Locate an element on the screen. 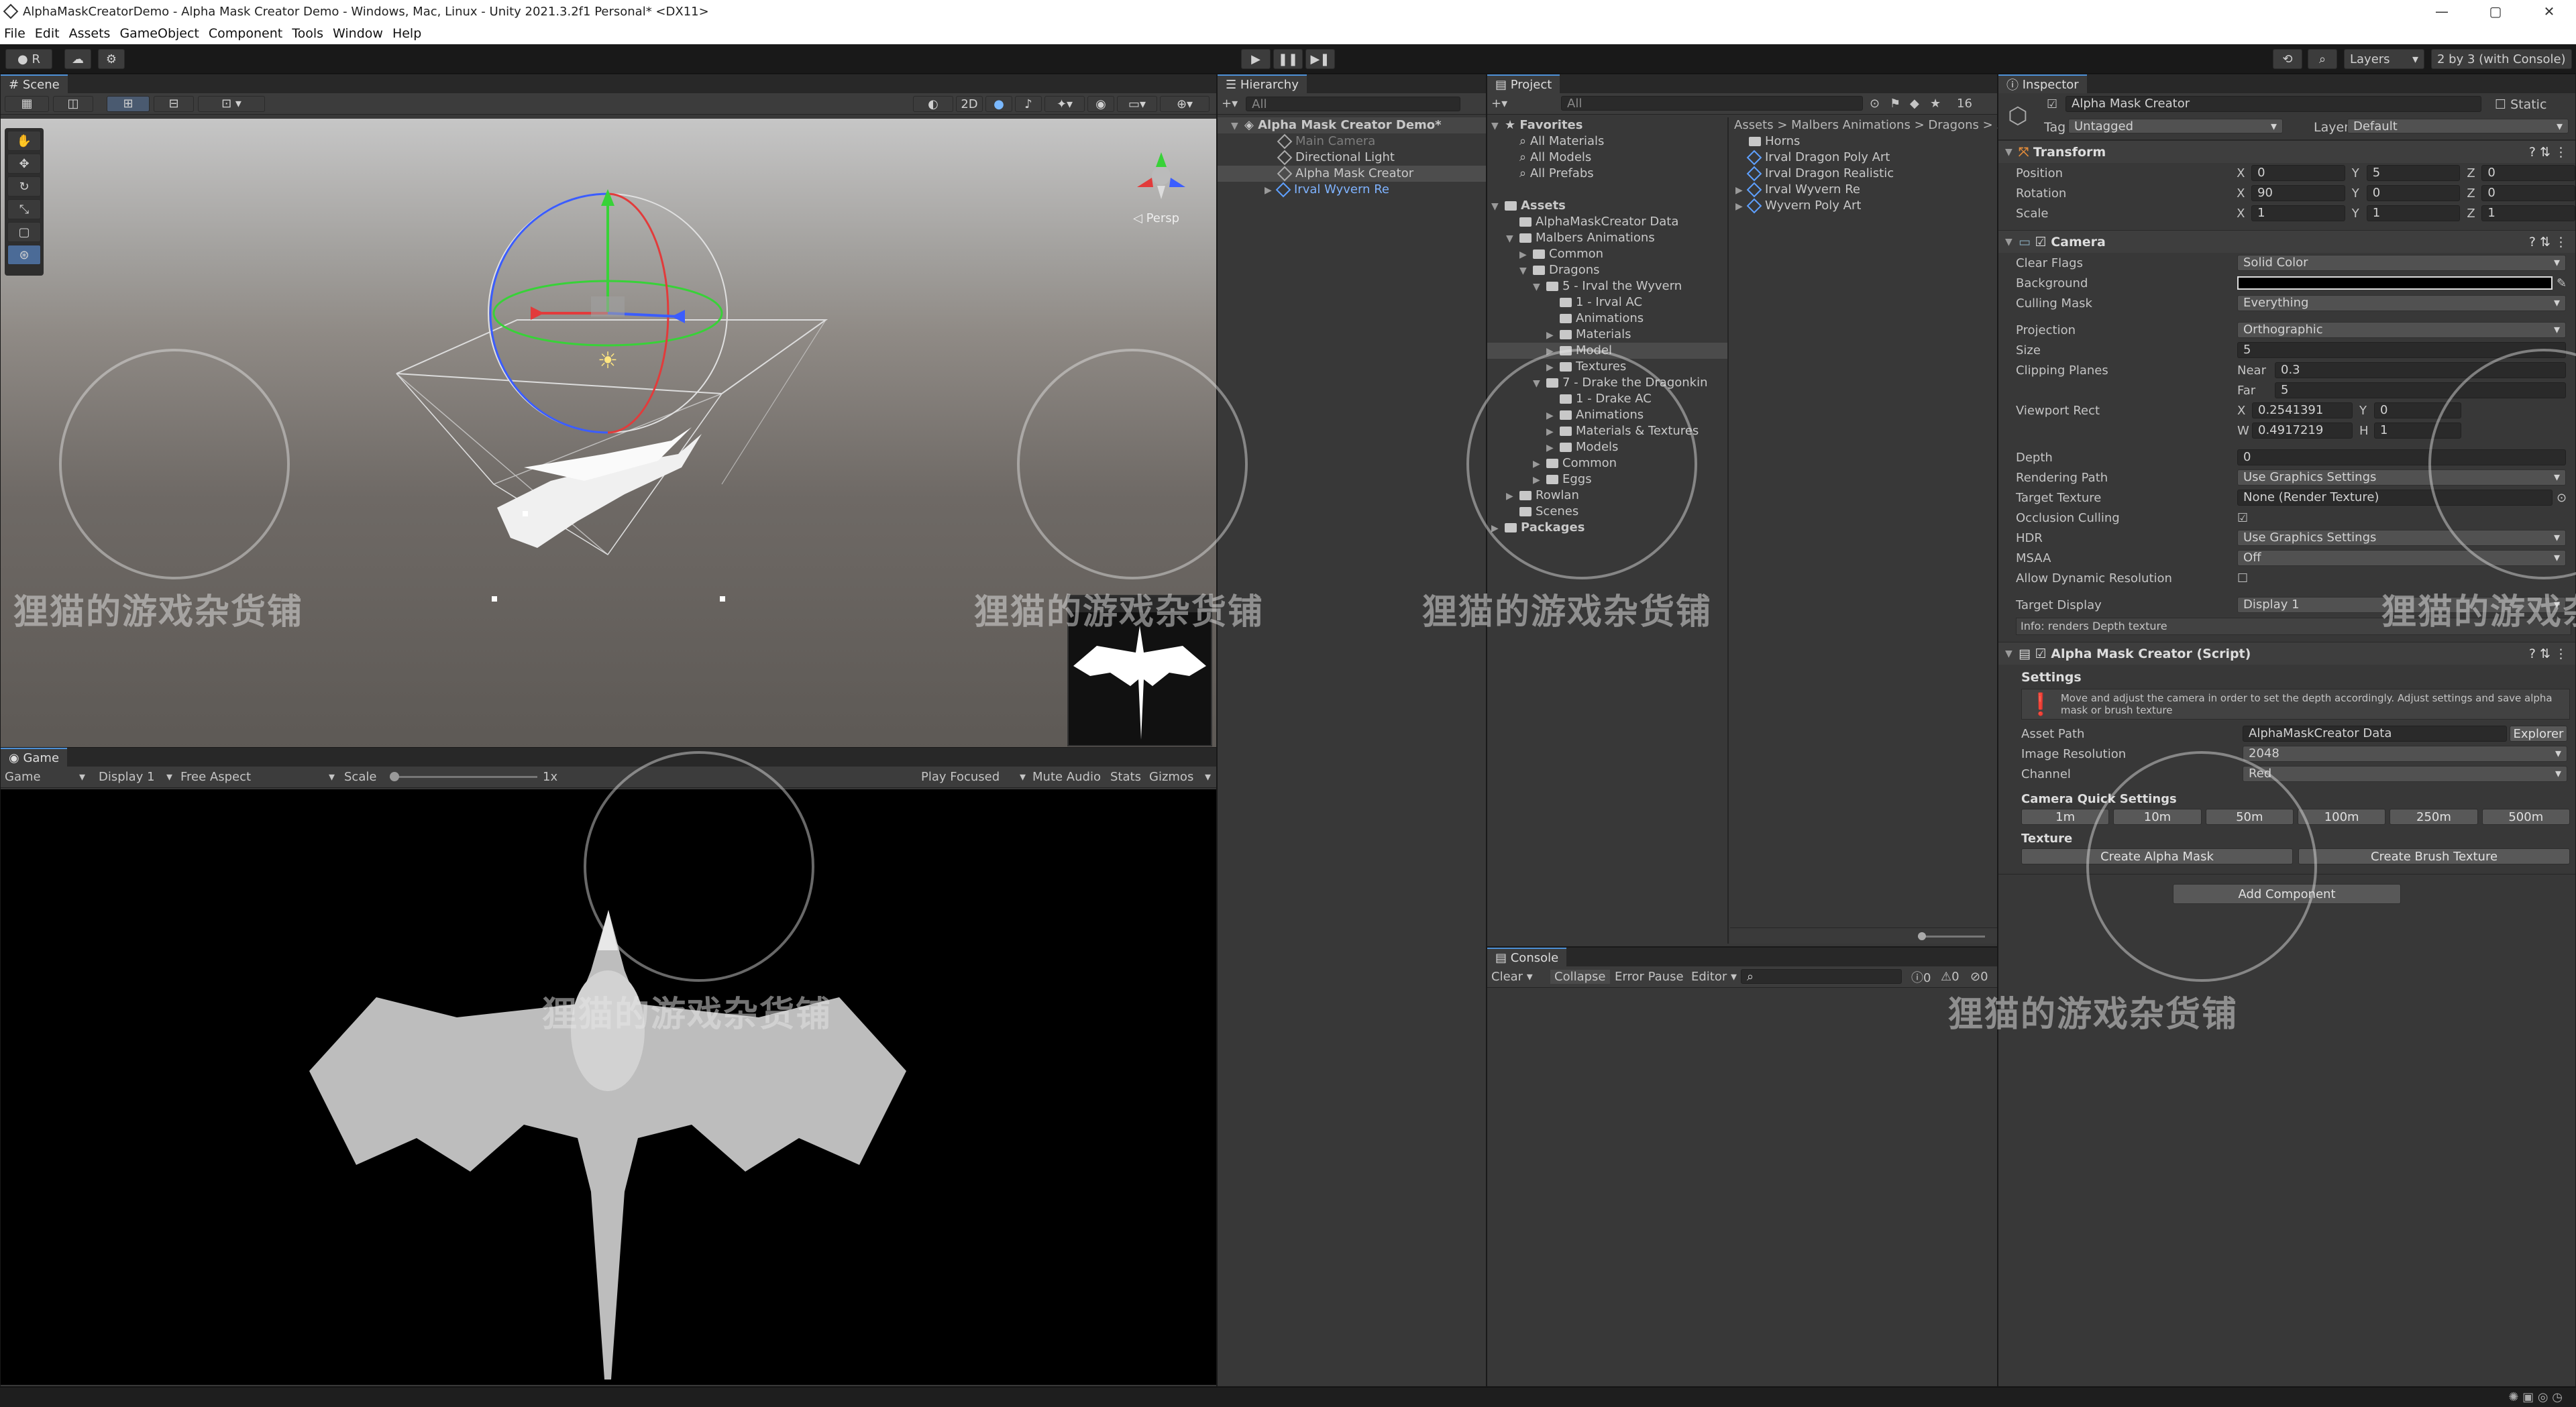  menu-help: Help is located at coordinates (406, 33).